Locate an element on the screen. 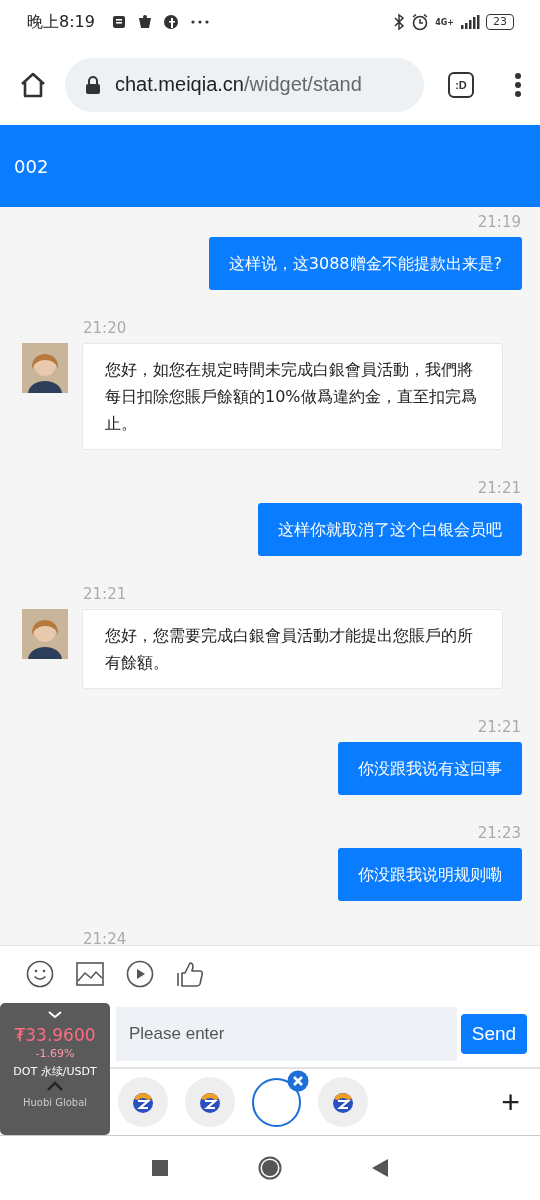 Image resolution: width=540 pixels, height=1200 pixels. ticker-price: ₮33.9600 is located at coordinates (55, 1035).